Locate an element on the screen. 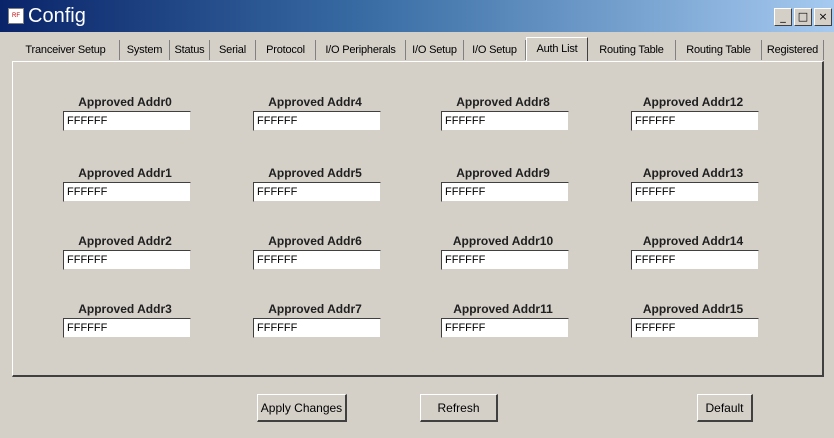 The width and height of the screenshot is (834, 438). approved-addr-2-input is located at coordinates (127, 260).